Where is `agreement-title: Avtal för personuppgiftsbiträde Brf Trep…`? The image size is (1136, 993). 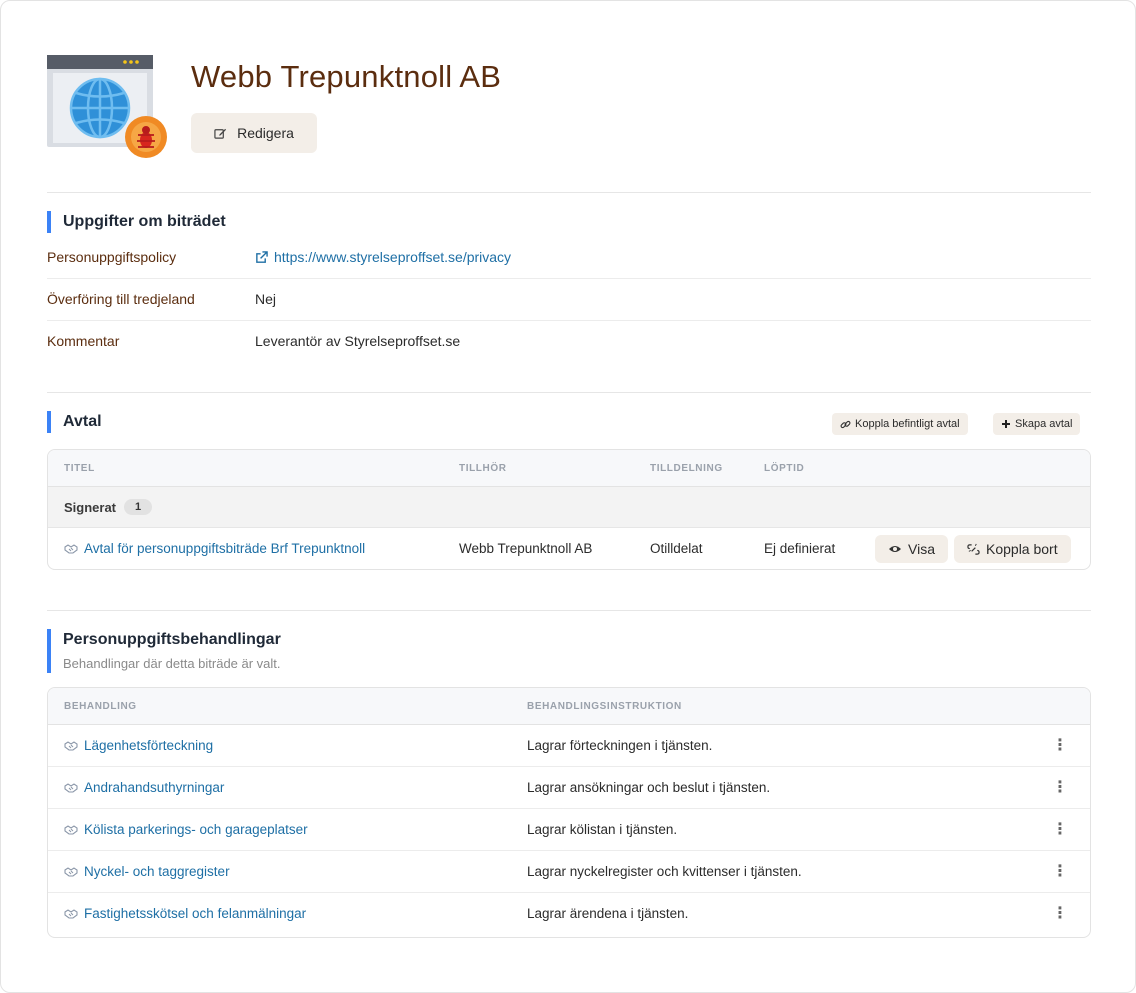 agreement-title: Avtal för personuppgiftsbiträde Brf Trep… is located at coordinates (225, 548).